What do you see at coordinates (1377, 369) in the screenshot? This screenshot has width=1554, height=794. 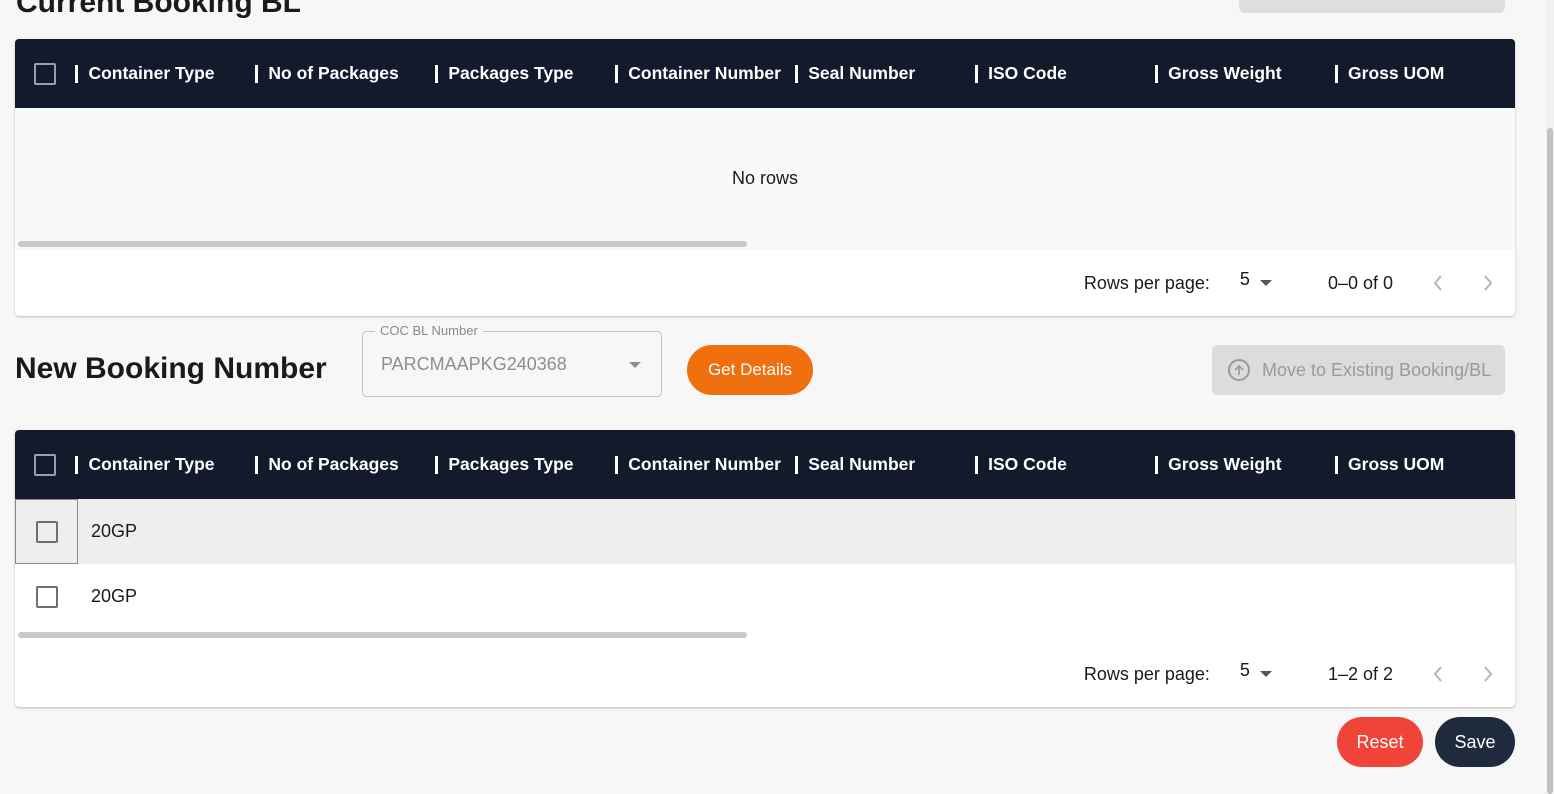 I see `move-to-existing-label: Move to Existing Booking/BL` at bounding box center [1377, 369].